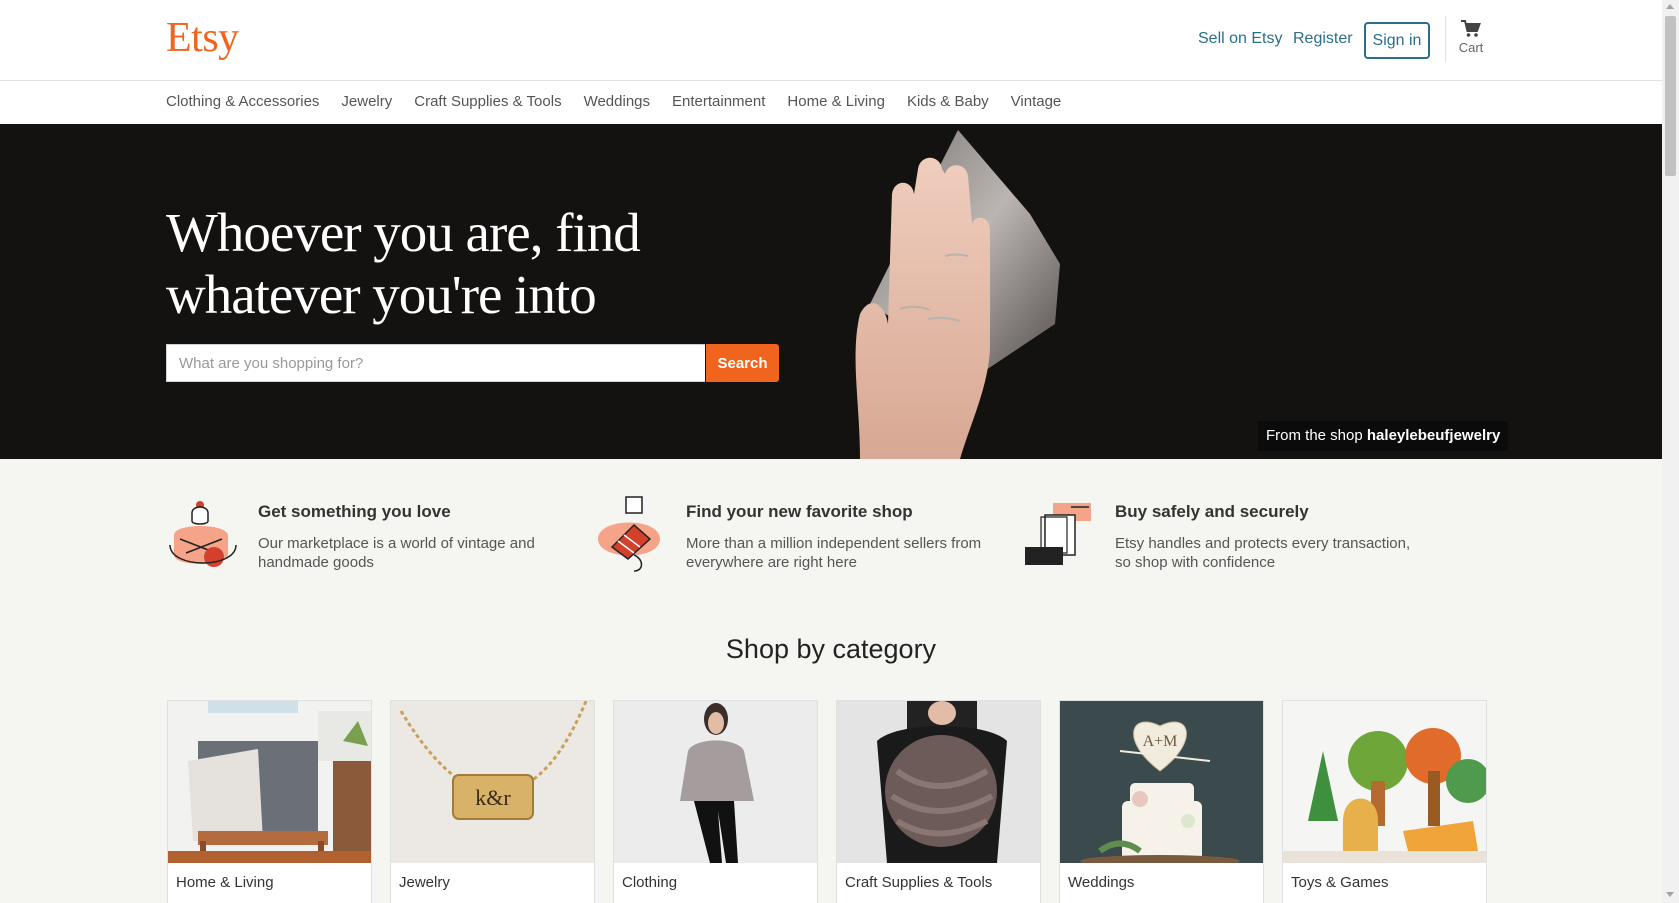 Image resolution: width=1679 pixels, height=903 pixels. What do you see at coordinates (424, 882) in the screenshot?
I see `category-label: Jewelry` at bounding box center [424, 882].